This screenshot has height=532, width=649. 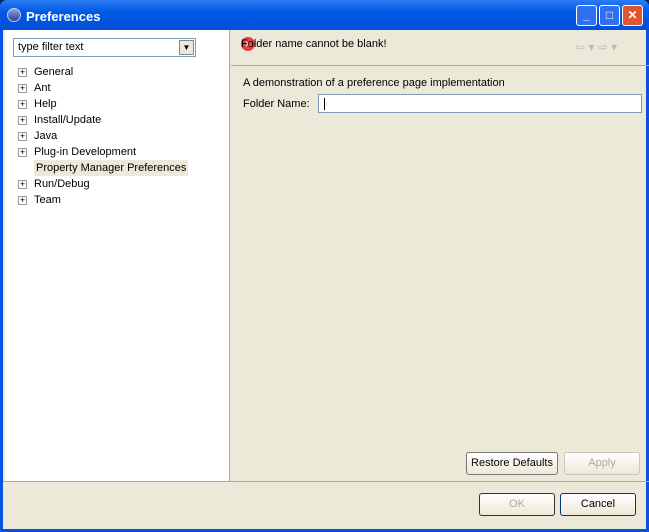 I want to click on tree-item: + Run/Debug, so click(x=102, y=184).